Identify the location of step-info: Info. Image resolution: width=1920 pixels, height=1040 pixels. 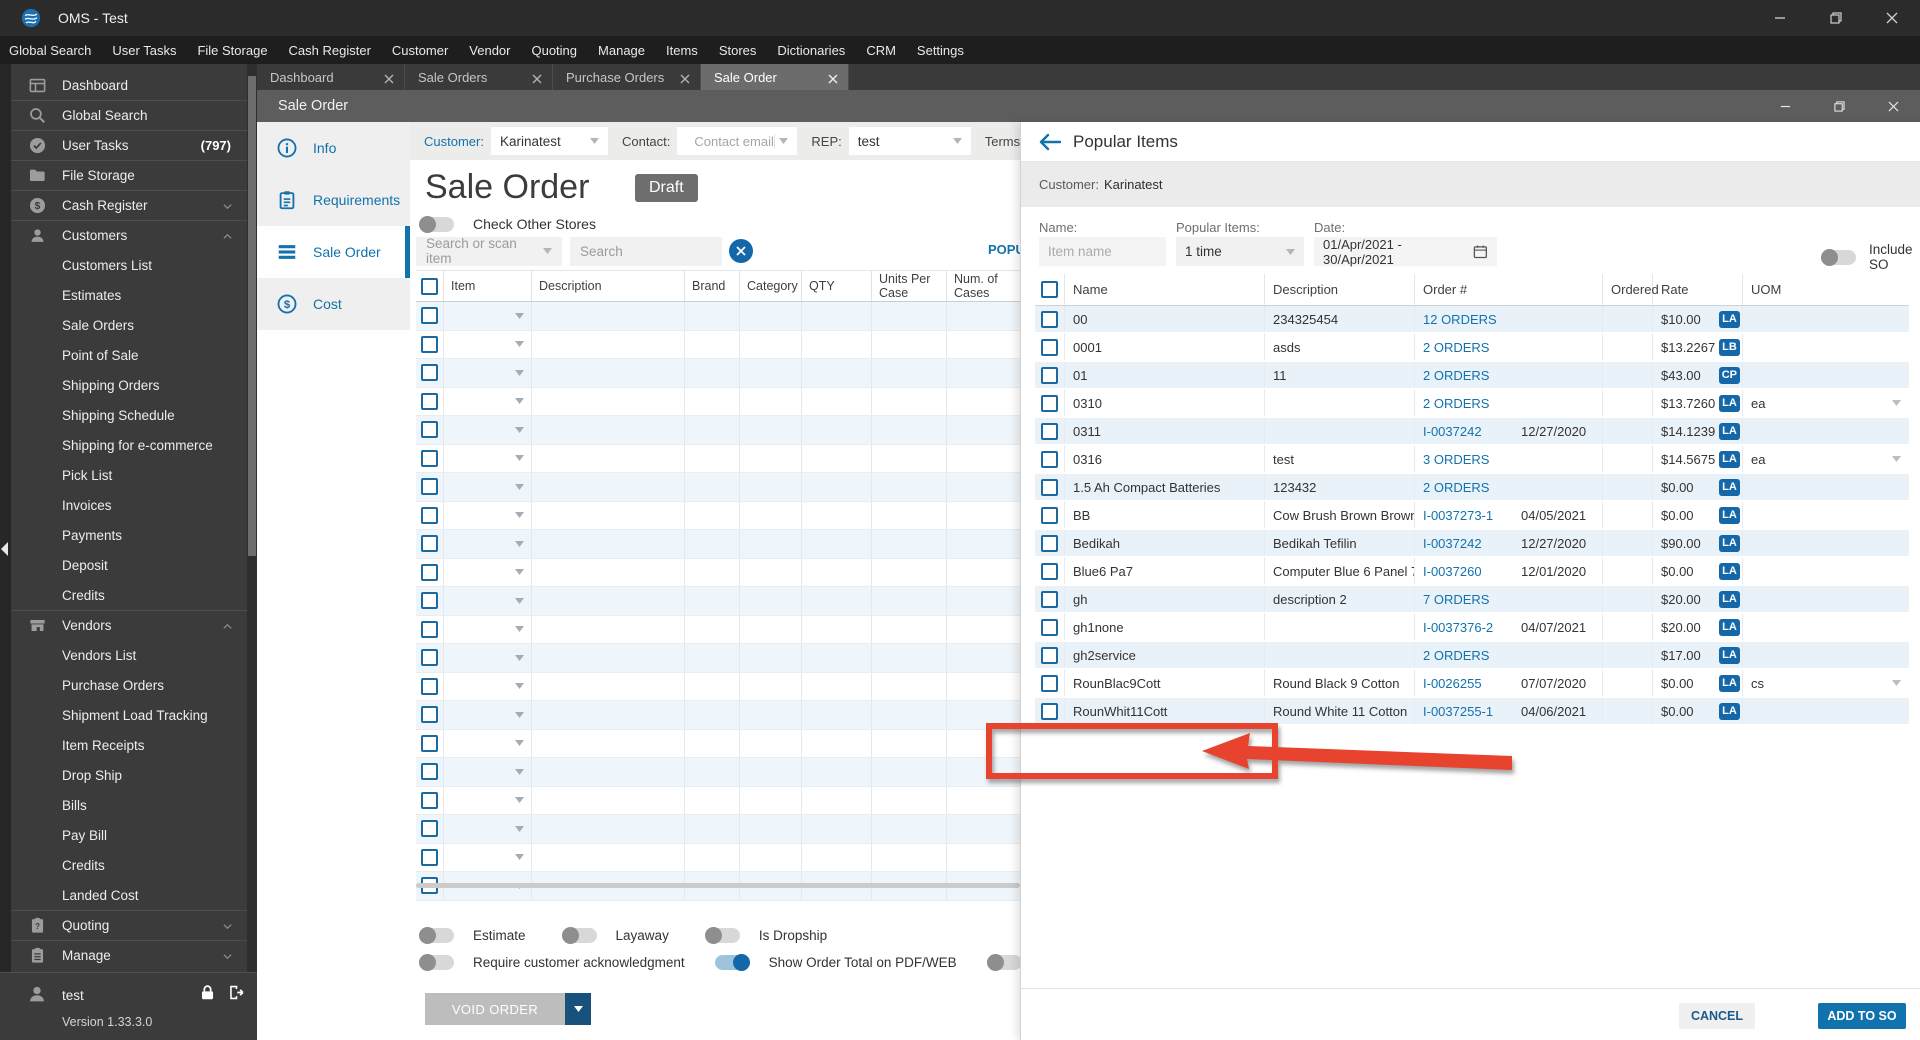
(333, 148).